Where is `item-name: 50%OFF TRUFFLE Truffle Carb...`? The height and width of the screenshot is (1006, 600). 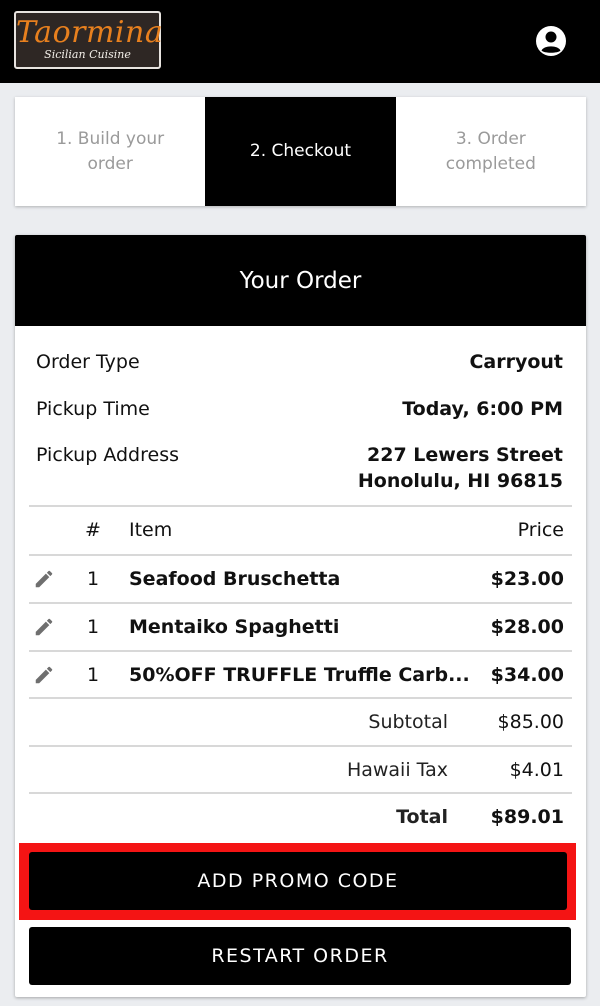 item-name: 50%OFF TRUFFLE Truffle Carb... is located at coordinates (299, 675).